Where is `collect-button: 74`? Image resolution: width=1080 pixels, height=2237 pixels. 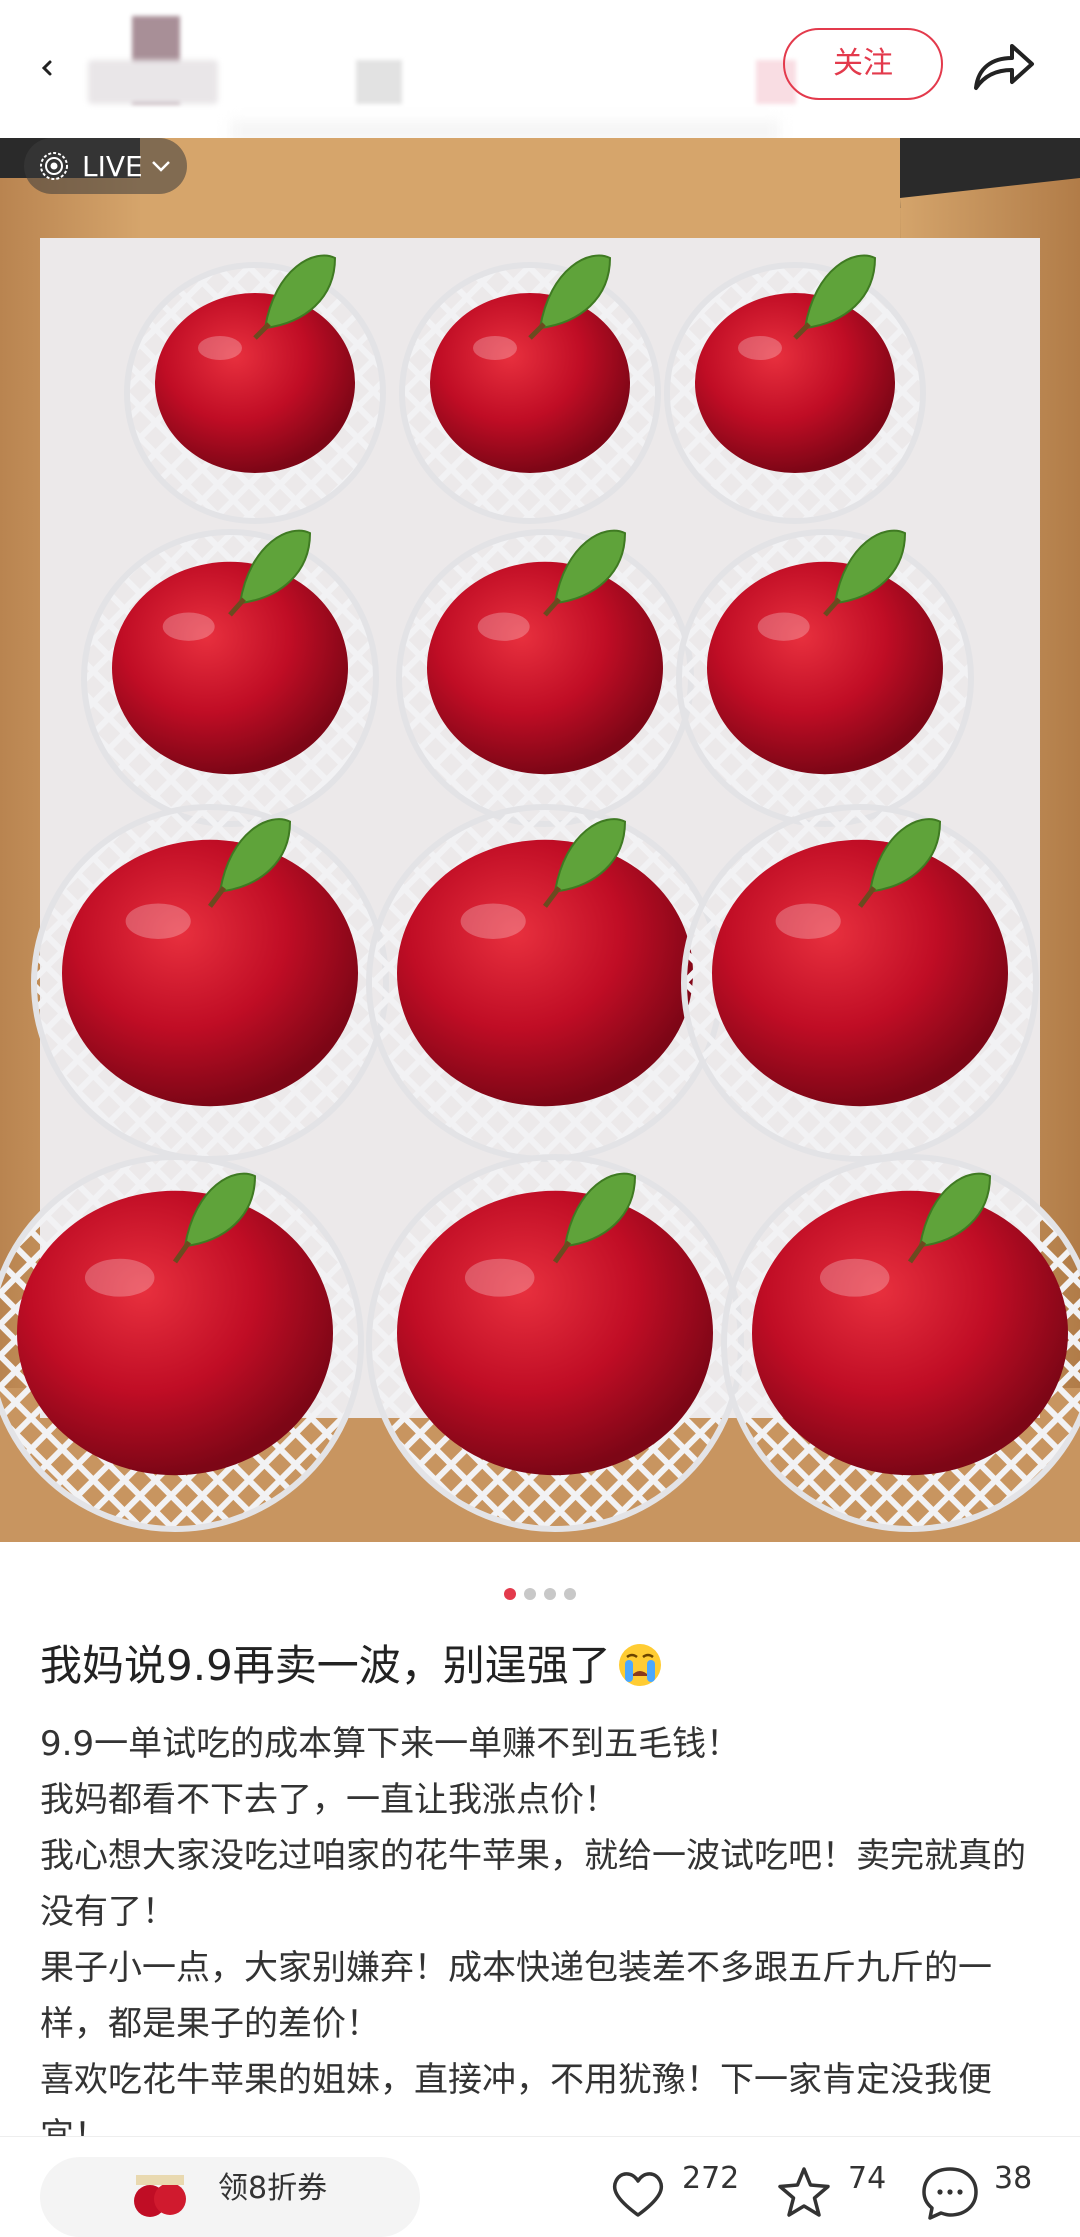
collect-button: 74 is located at coordinates (829, 2191).